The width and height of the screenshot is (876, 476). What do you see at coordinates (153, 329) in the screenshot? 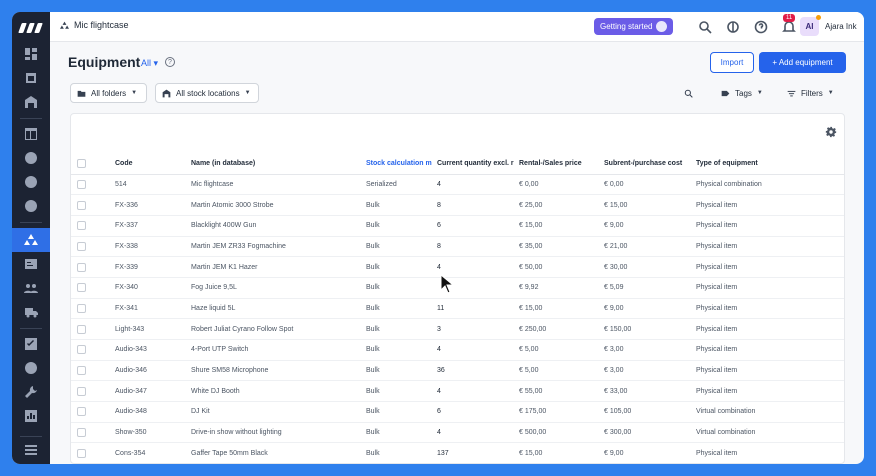
I see `cell-code: Light-343` at bounding box center [153, 329].